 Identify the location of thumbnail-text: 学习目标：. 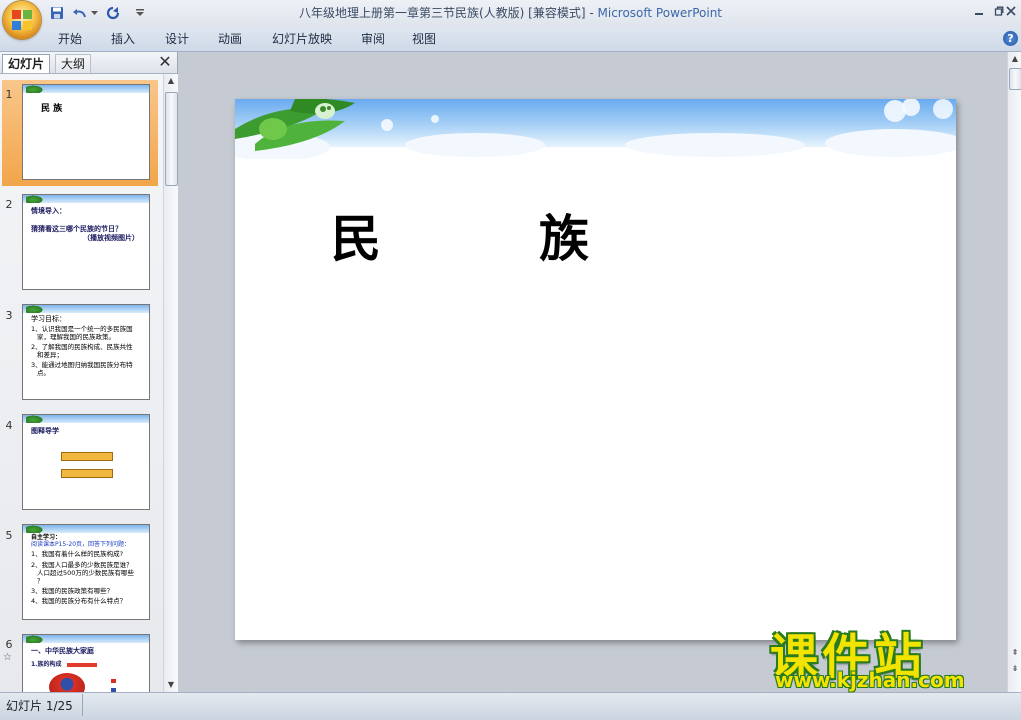
(48, 319).